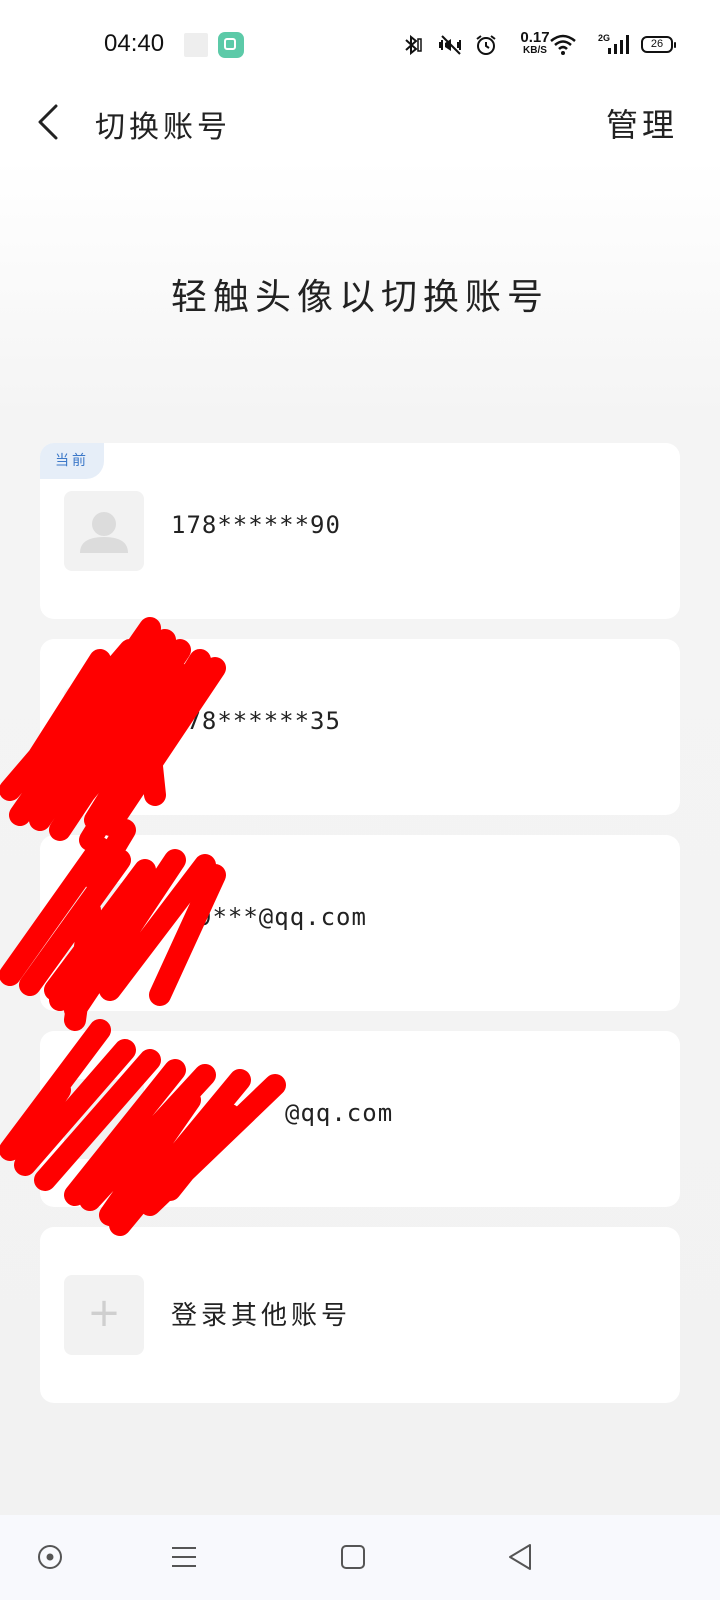  I want to click on bluetooth-icon, so click(413, 45).